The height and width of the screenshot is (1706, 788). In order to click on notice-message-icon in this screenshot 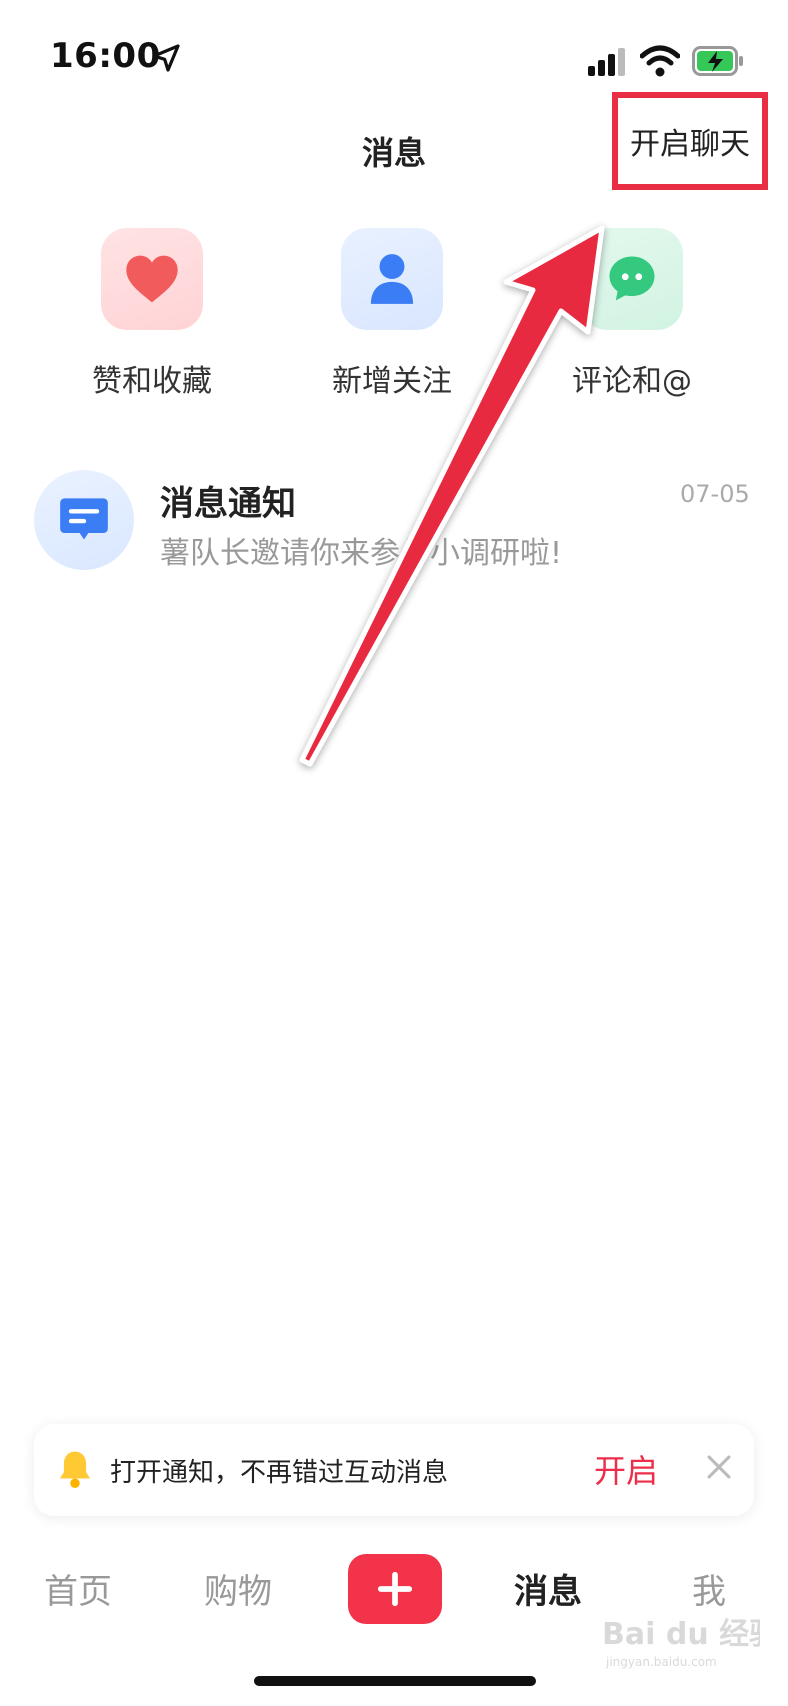, I will do `click(84, 519)`.